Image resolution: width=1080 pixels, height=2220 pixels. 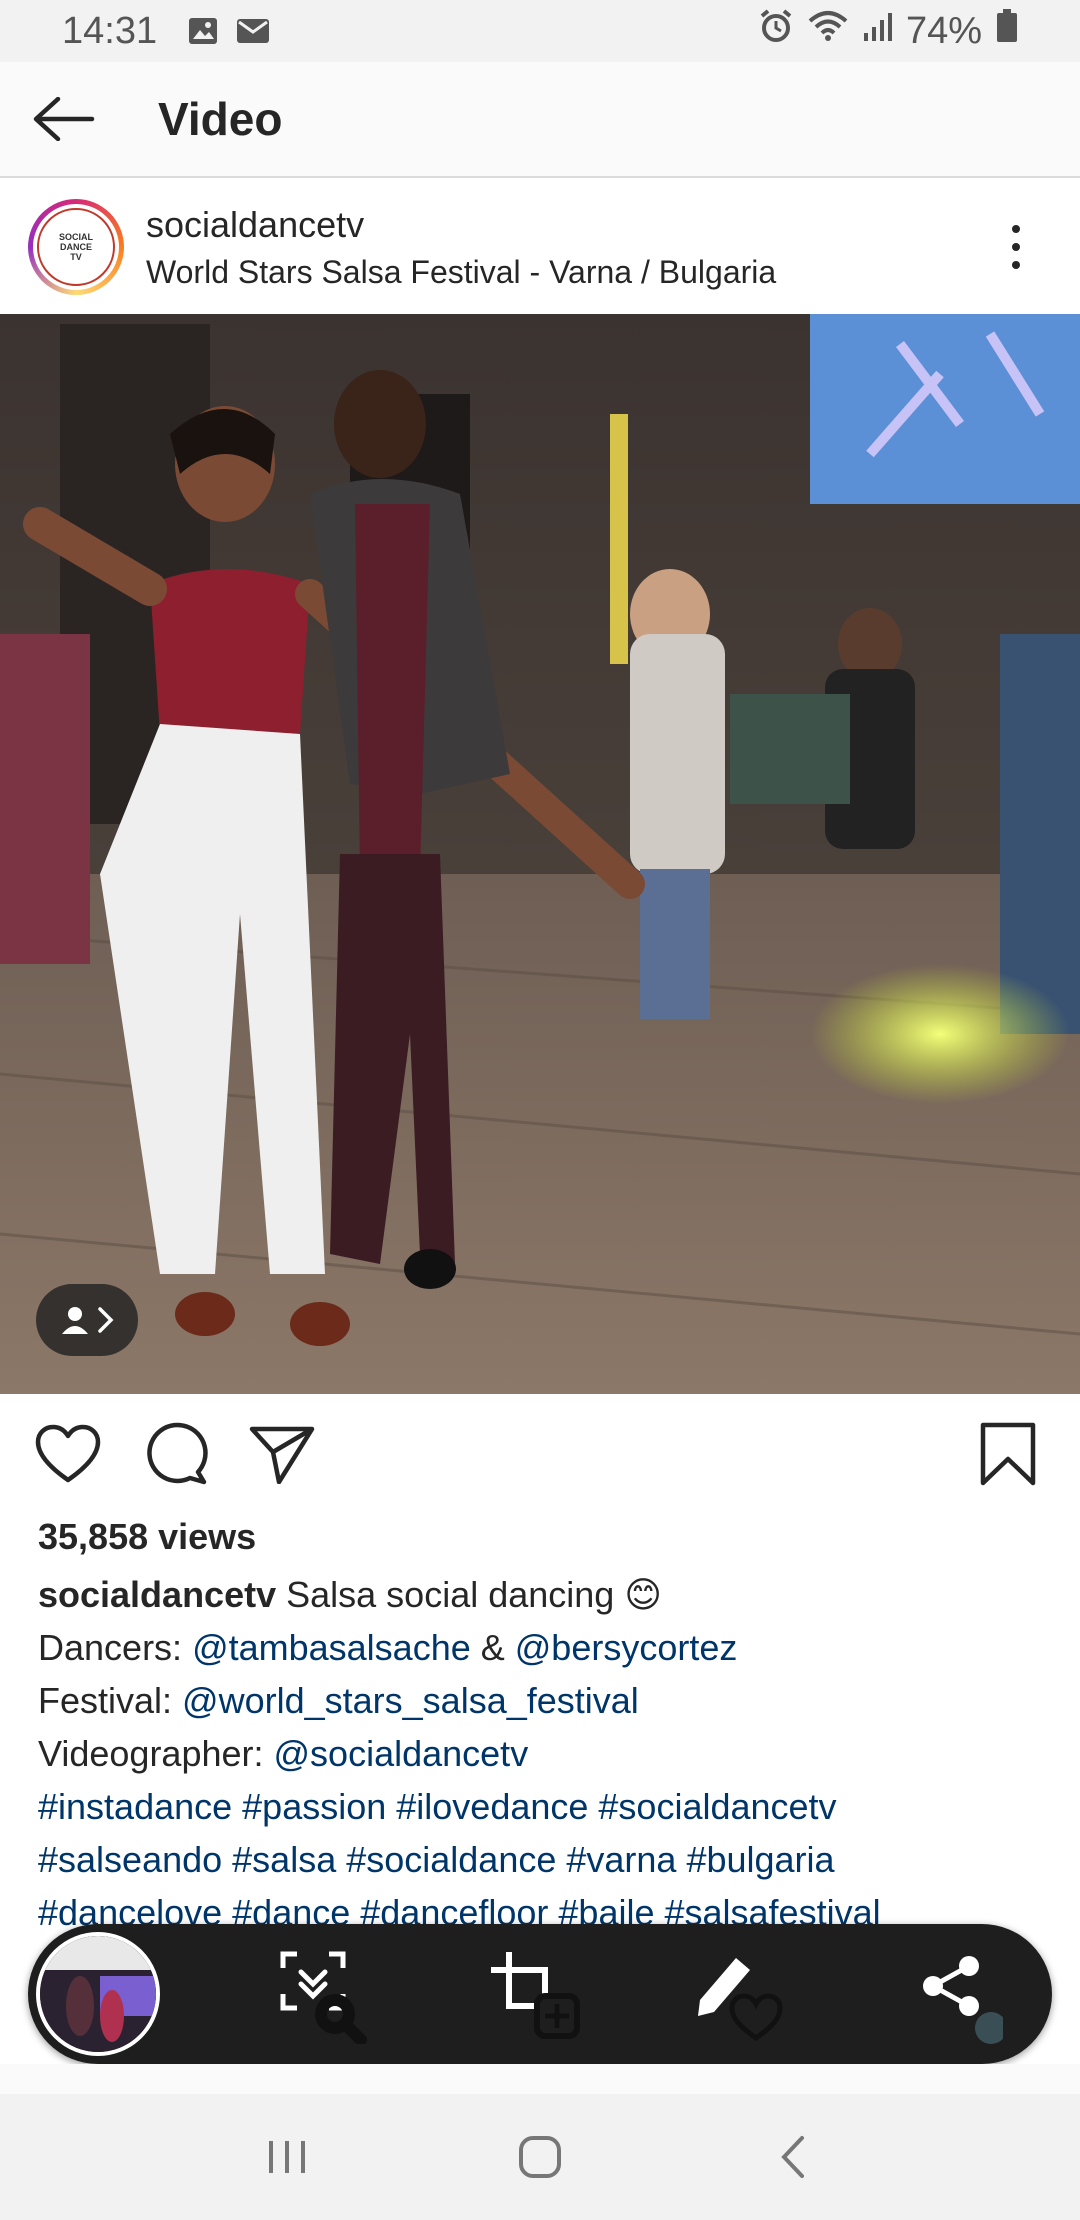 I want to click on caption-line: Dancers: @tambasalsache & @bersycortez, so click(x=548, y=1647).